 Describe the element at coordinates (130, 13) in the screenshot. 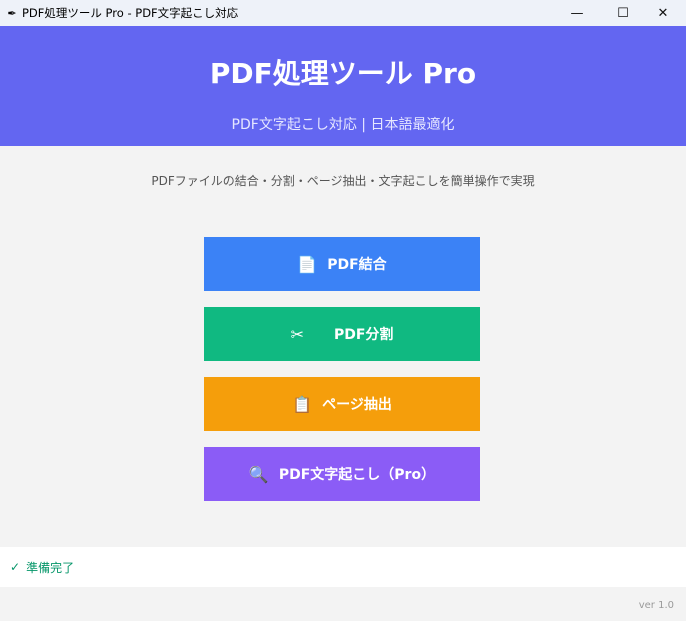

I see `window-title: PDF処理ツール Pro - PDF文字起こし対応` at that location.